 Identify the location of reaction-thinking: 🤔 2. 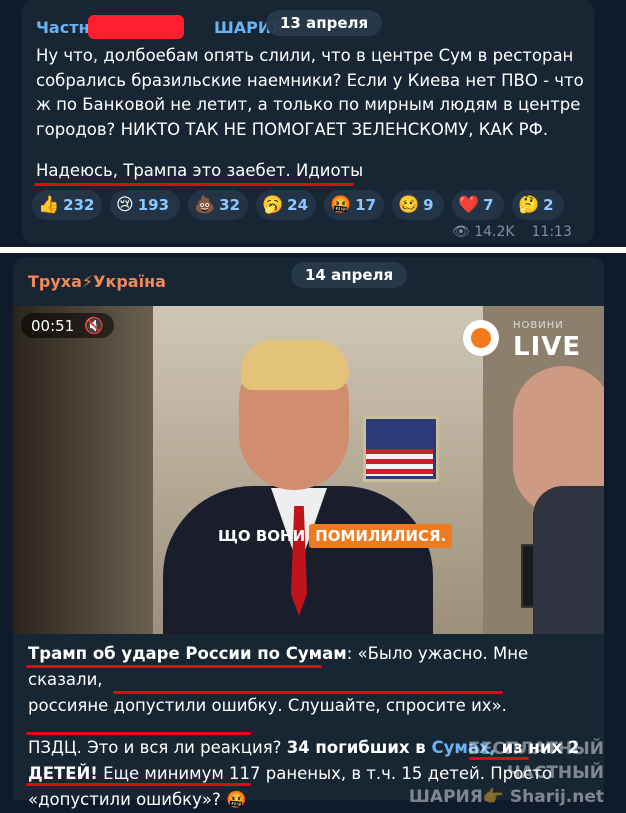
(538, 205).